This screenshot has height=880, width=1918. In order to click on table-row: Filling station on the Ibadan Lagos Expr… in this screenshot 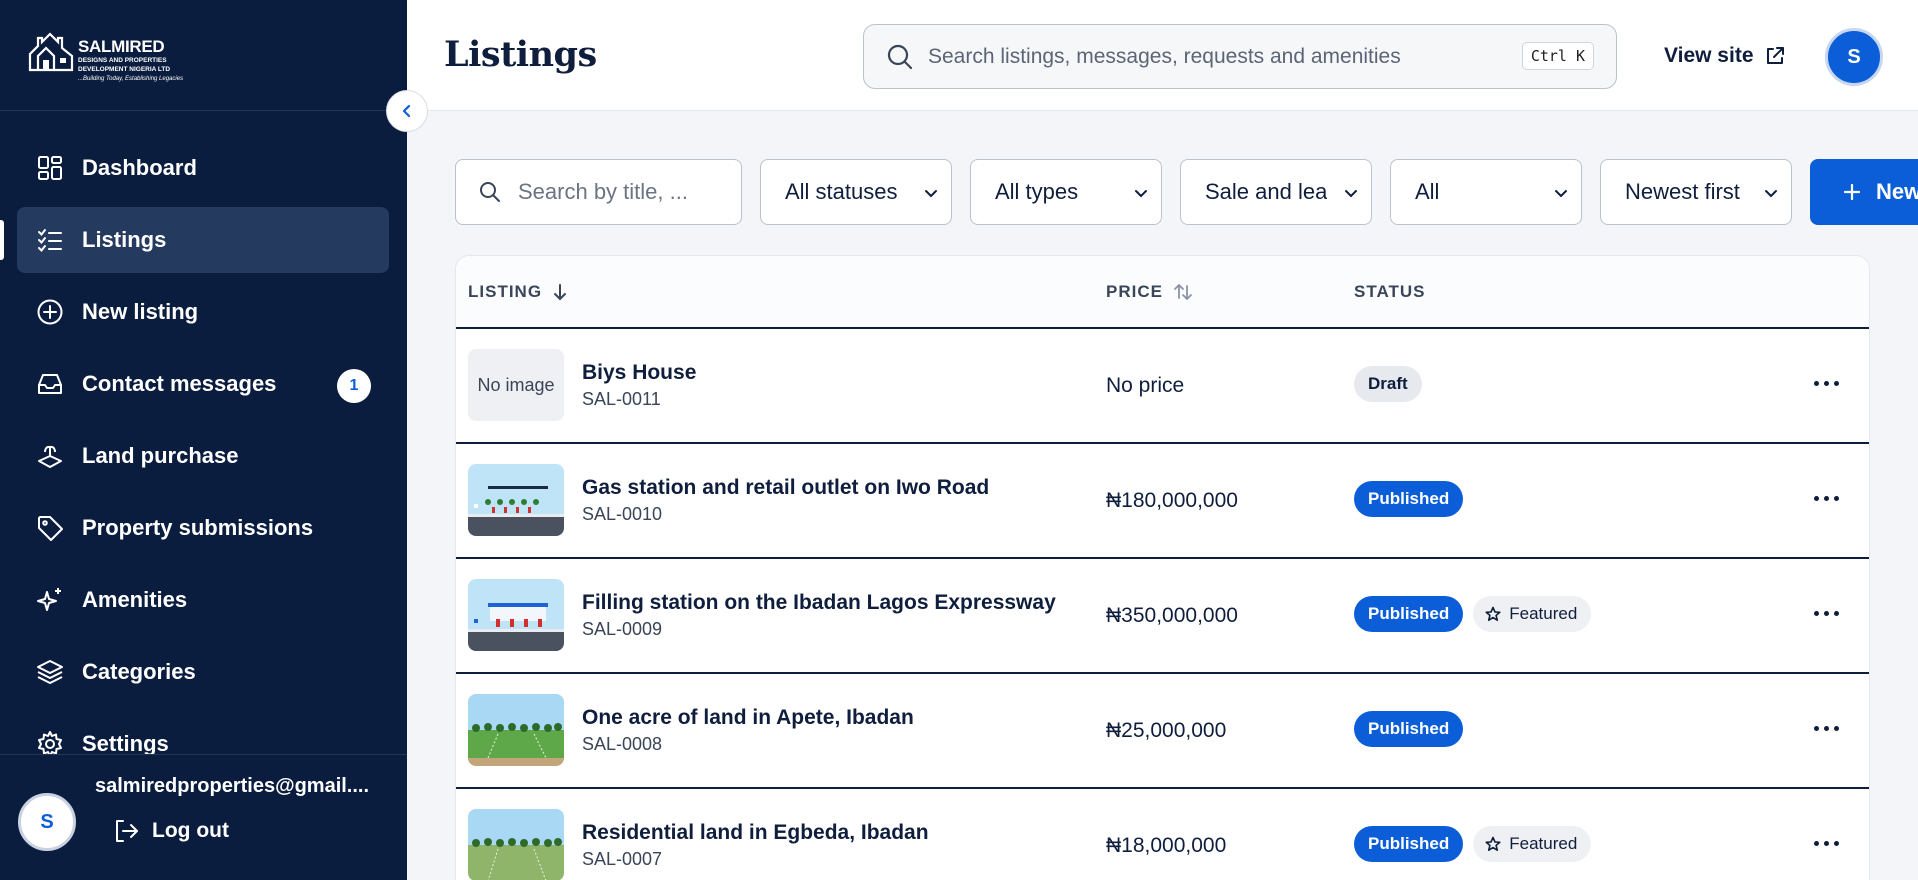, I will do `click(1162, 616)`.